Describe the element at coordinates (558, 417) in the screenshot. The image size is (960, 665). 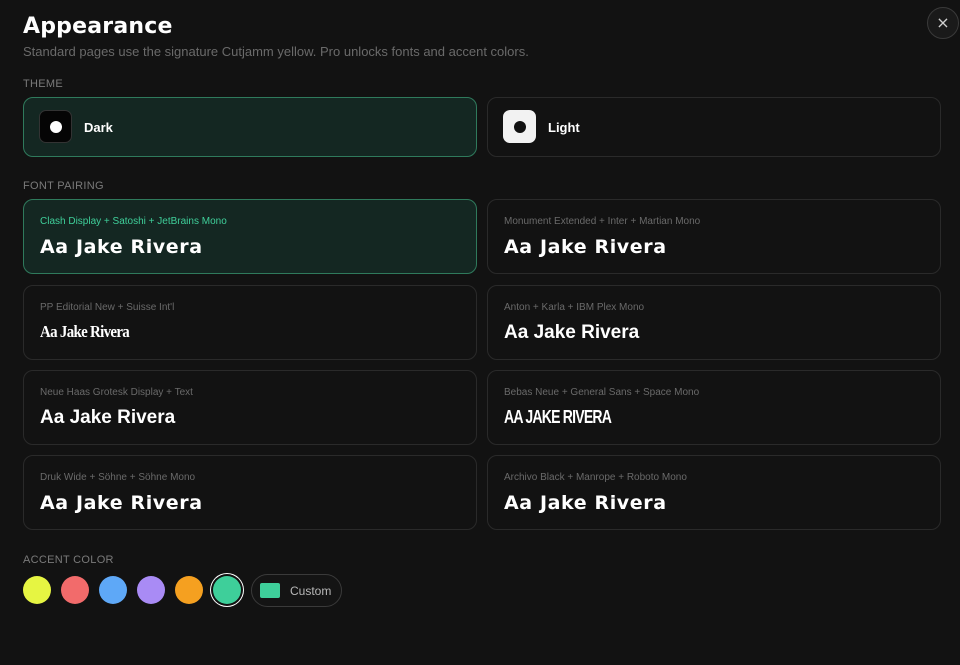
I see `font-pairing-sample: AA JAKE RIVERA` at that location.